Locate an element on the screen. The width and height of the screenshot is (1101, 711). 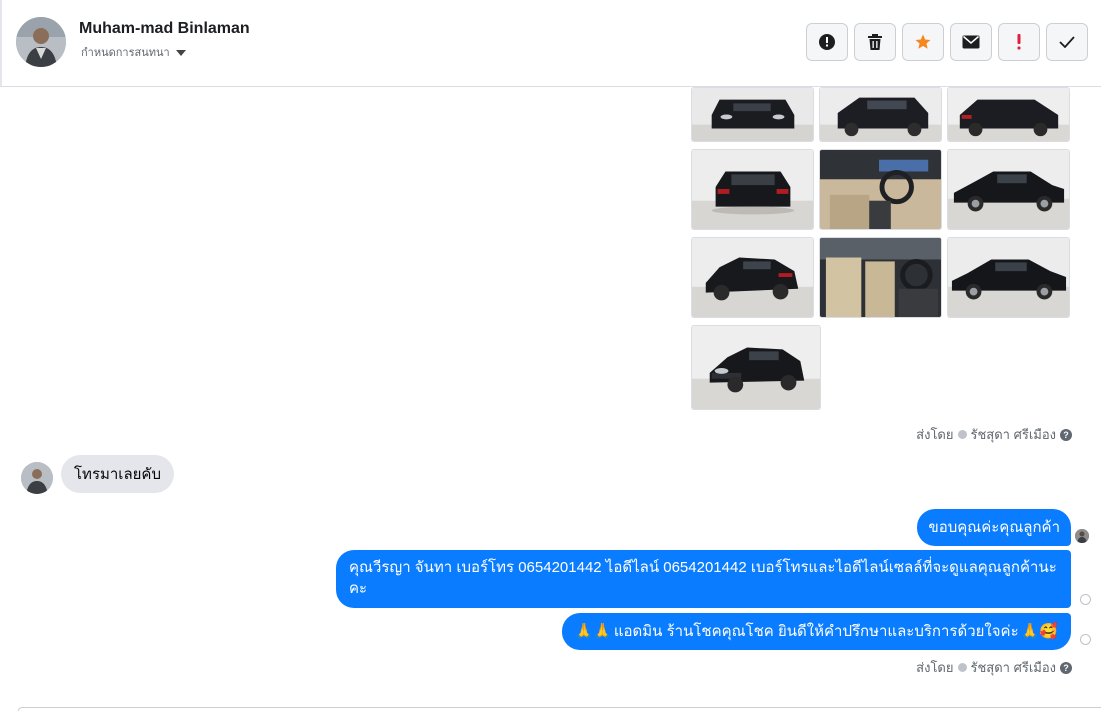
star-button is located at coordinates (923, 42).